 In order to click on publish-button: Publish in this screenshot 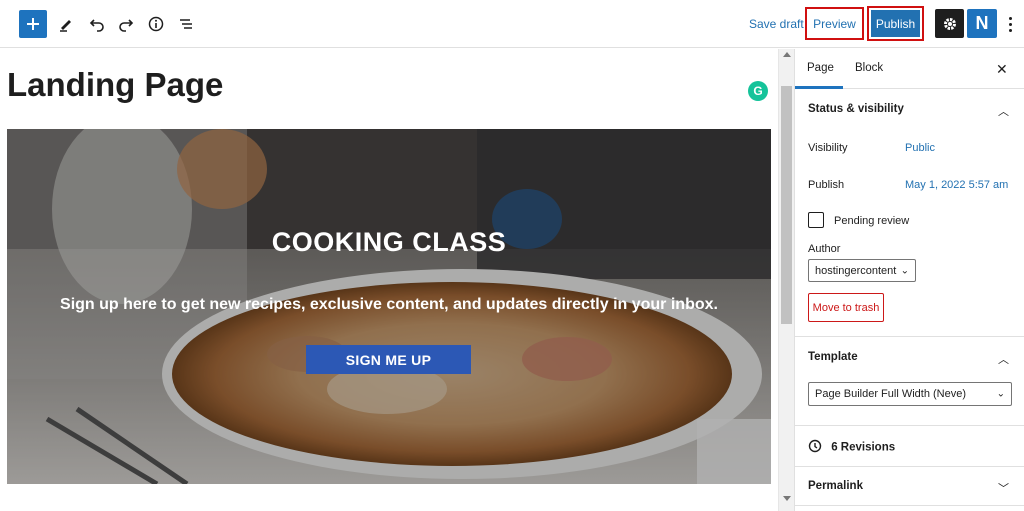, I will do `click(895, 23)`.